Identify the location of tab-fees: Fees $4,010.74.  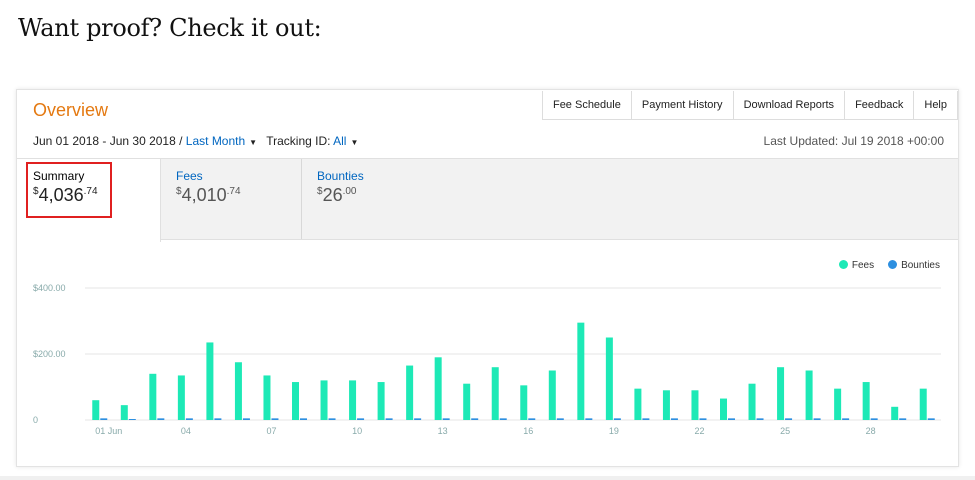
(231, 199).